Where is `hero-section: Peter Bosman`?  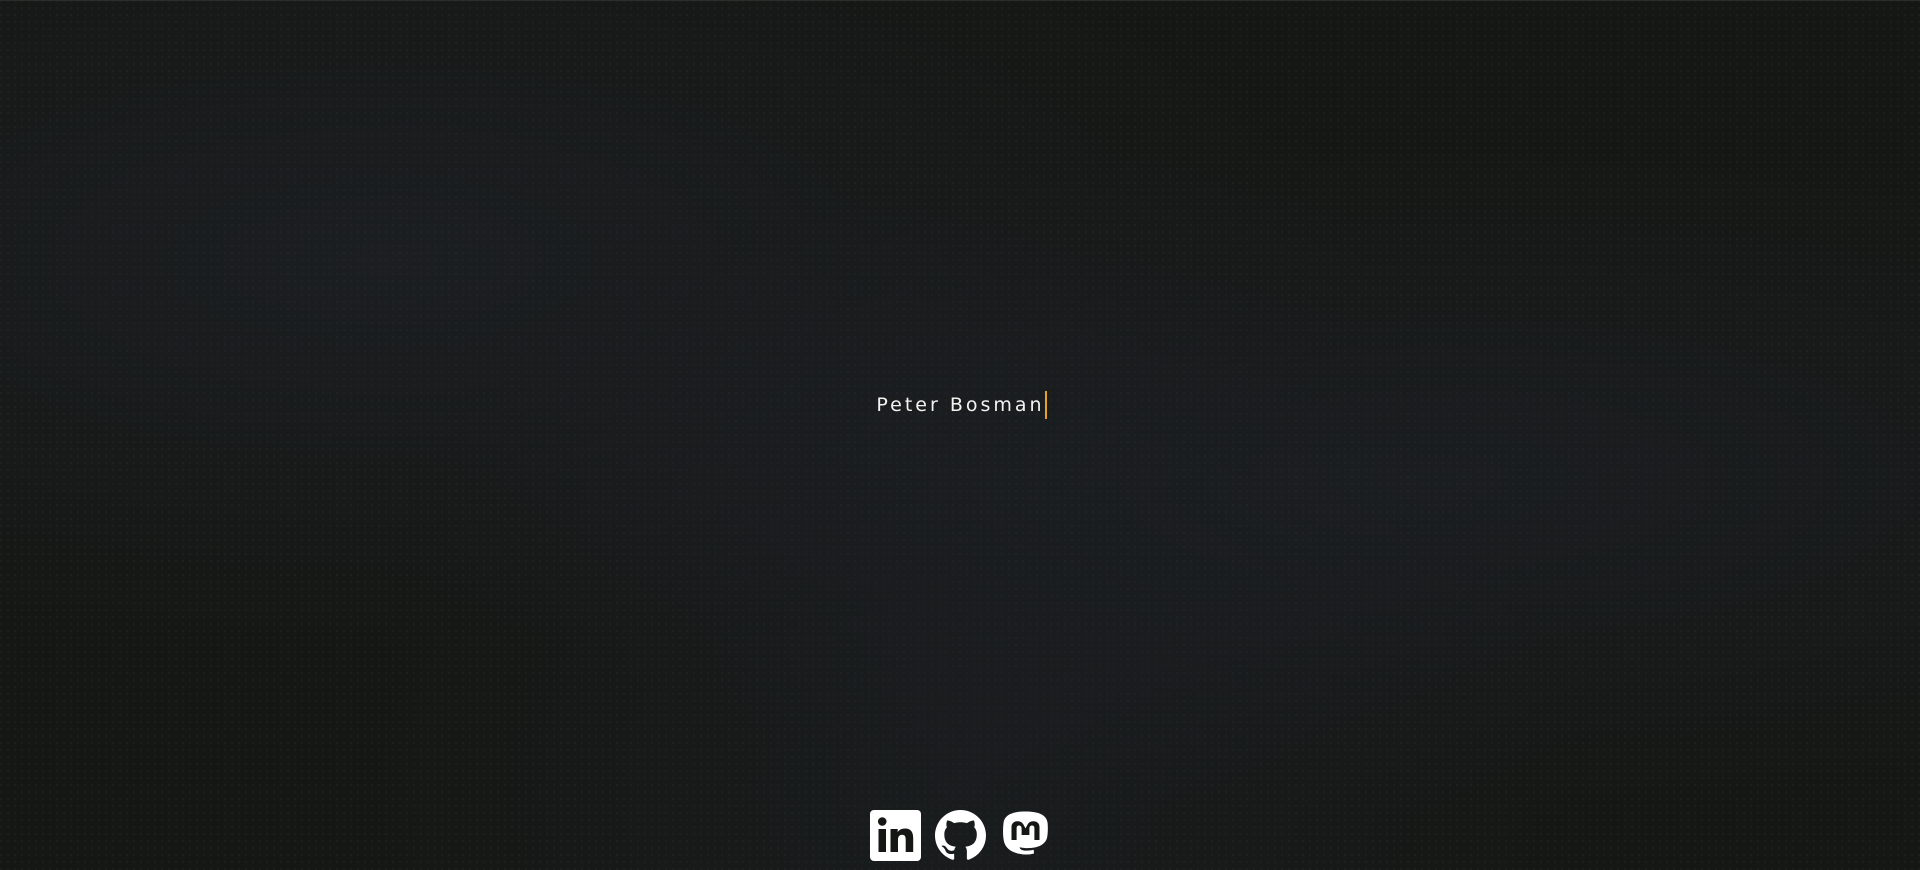
hero-section: Peter Bosman is located at coordinates (960, 405).